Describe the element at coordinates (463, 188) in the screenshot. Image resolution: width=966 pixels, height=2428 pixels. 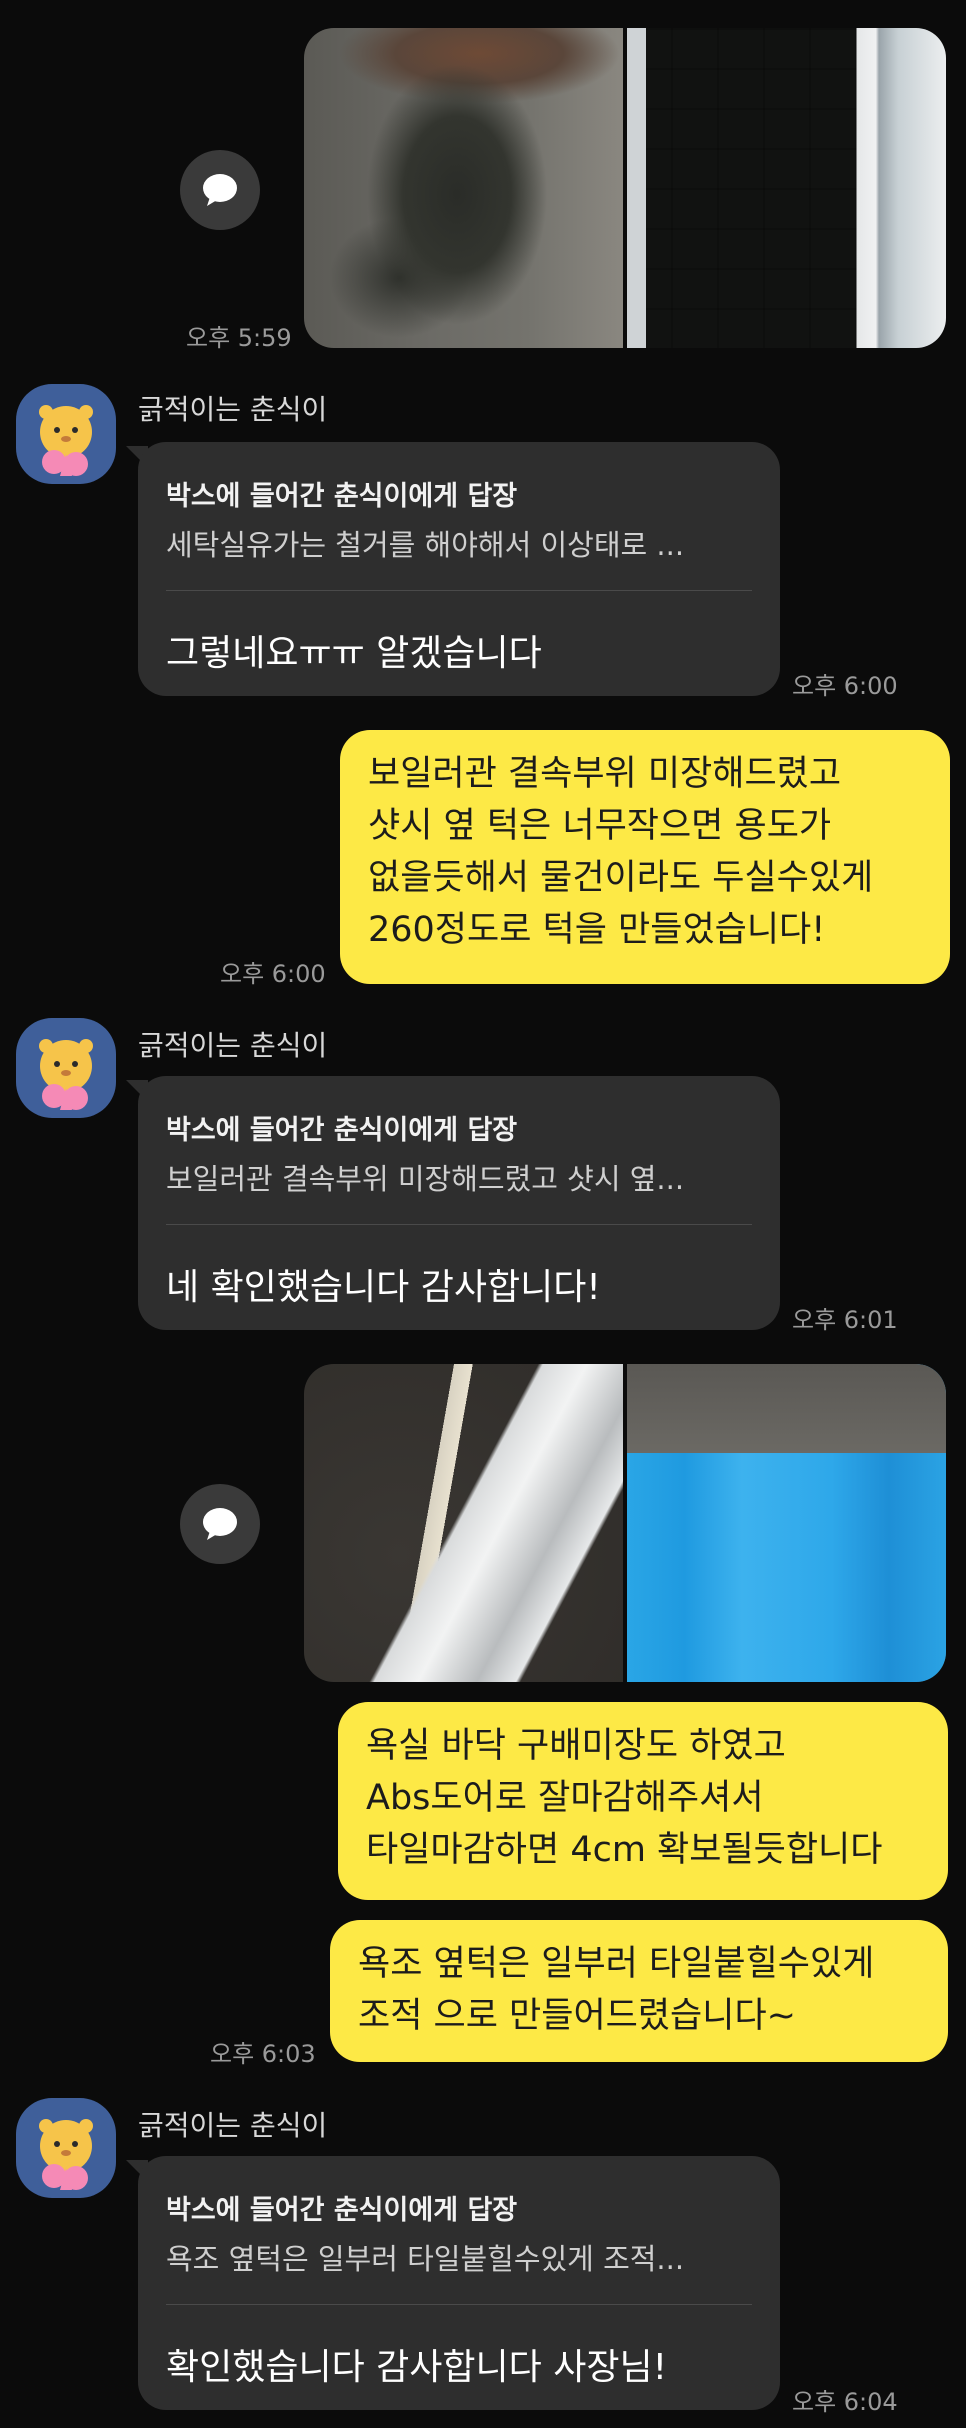
I see `water-damaged-floor-photo` at that location.